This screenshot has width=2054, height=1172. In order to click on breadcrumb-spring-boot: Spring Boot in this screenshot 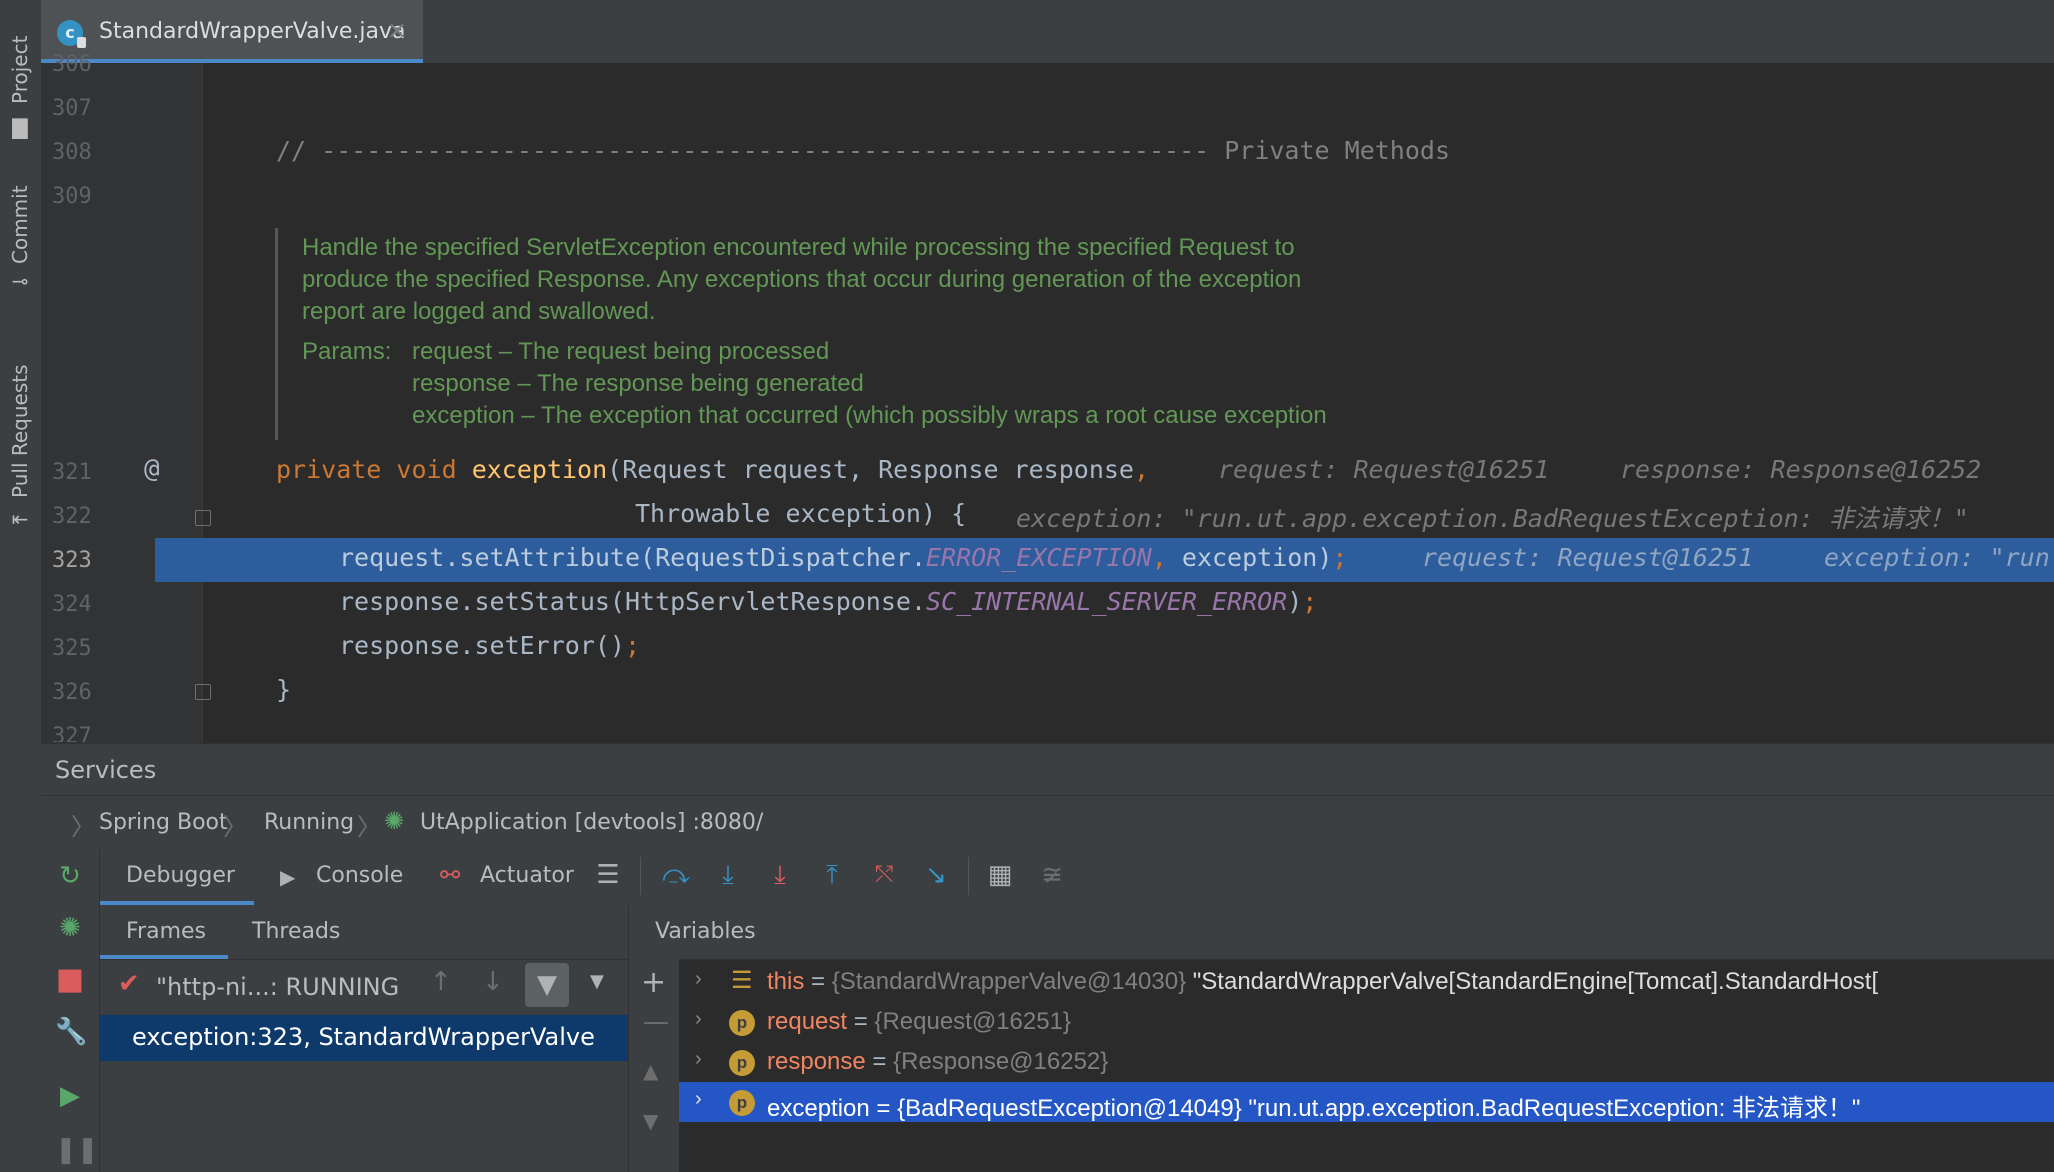, I will do `click(163, 822)`.